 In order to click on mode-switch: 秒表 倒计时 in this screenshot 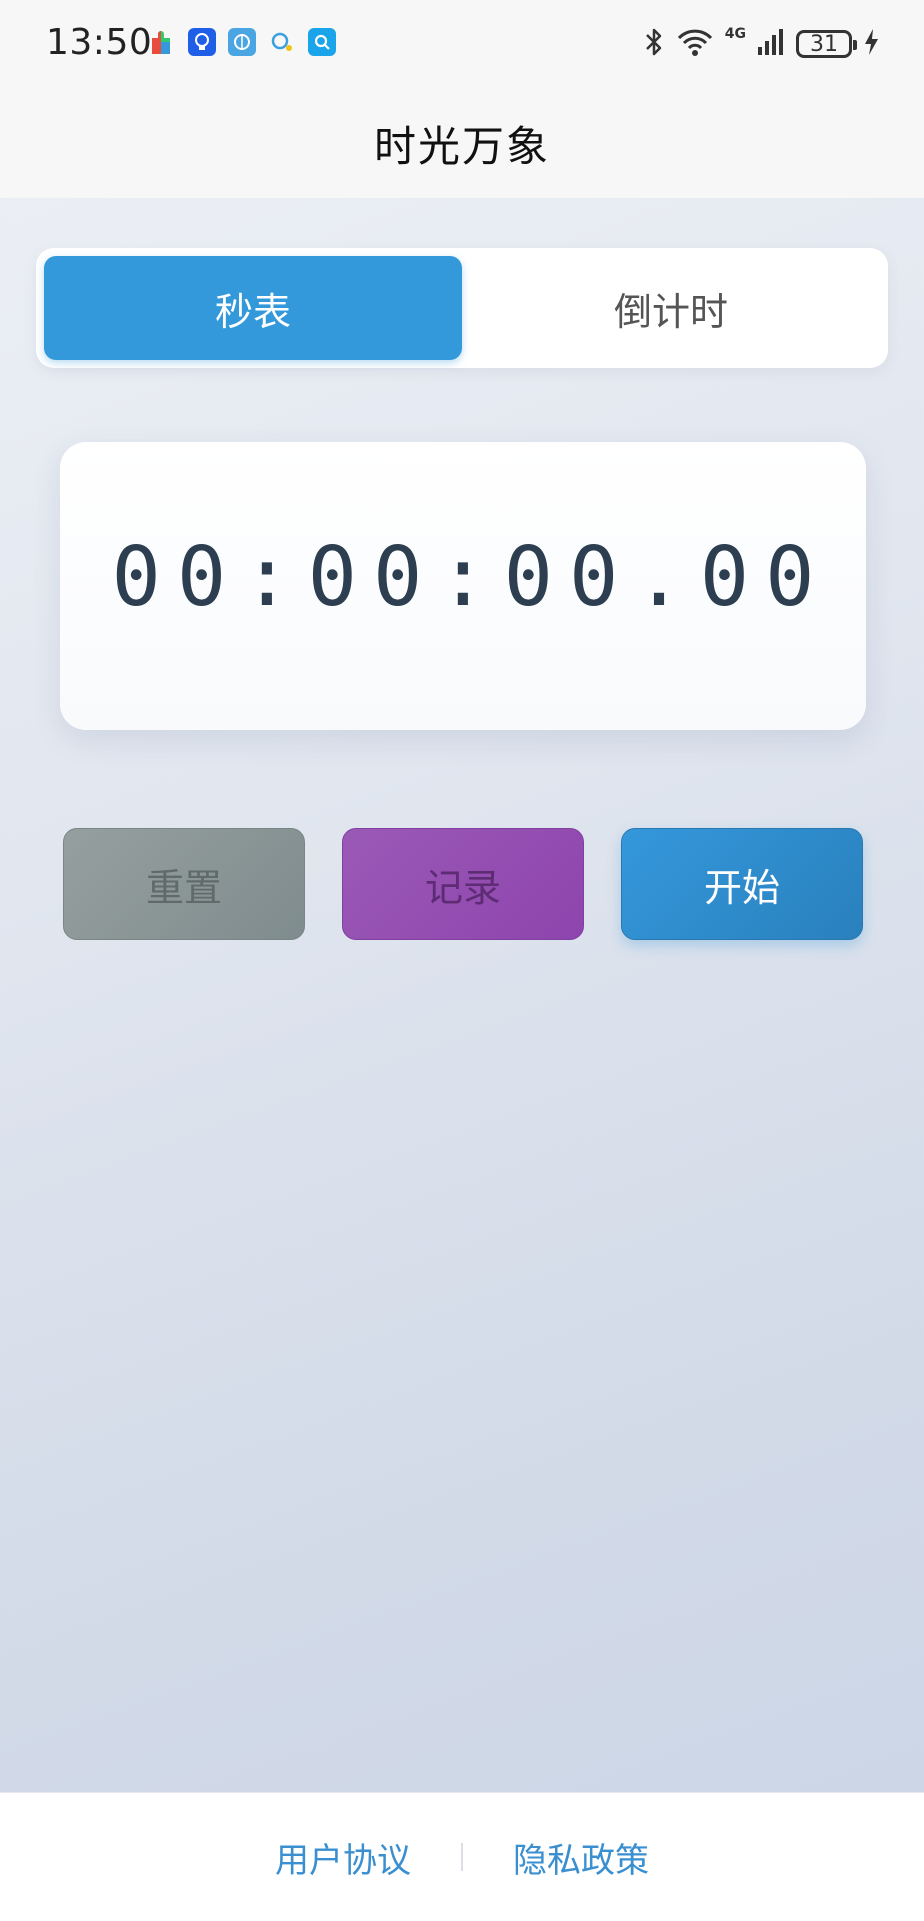, I will do `click(462, 308)`.